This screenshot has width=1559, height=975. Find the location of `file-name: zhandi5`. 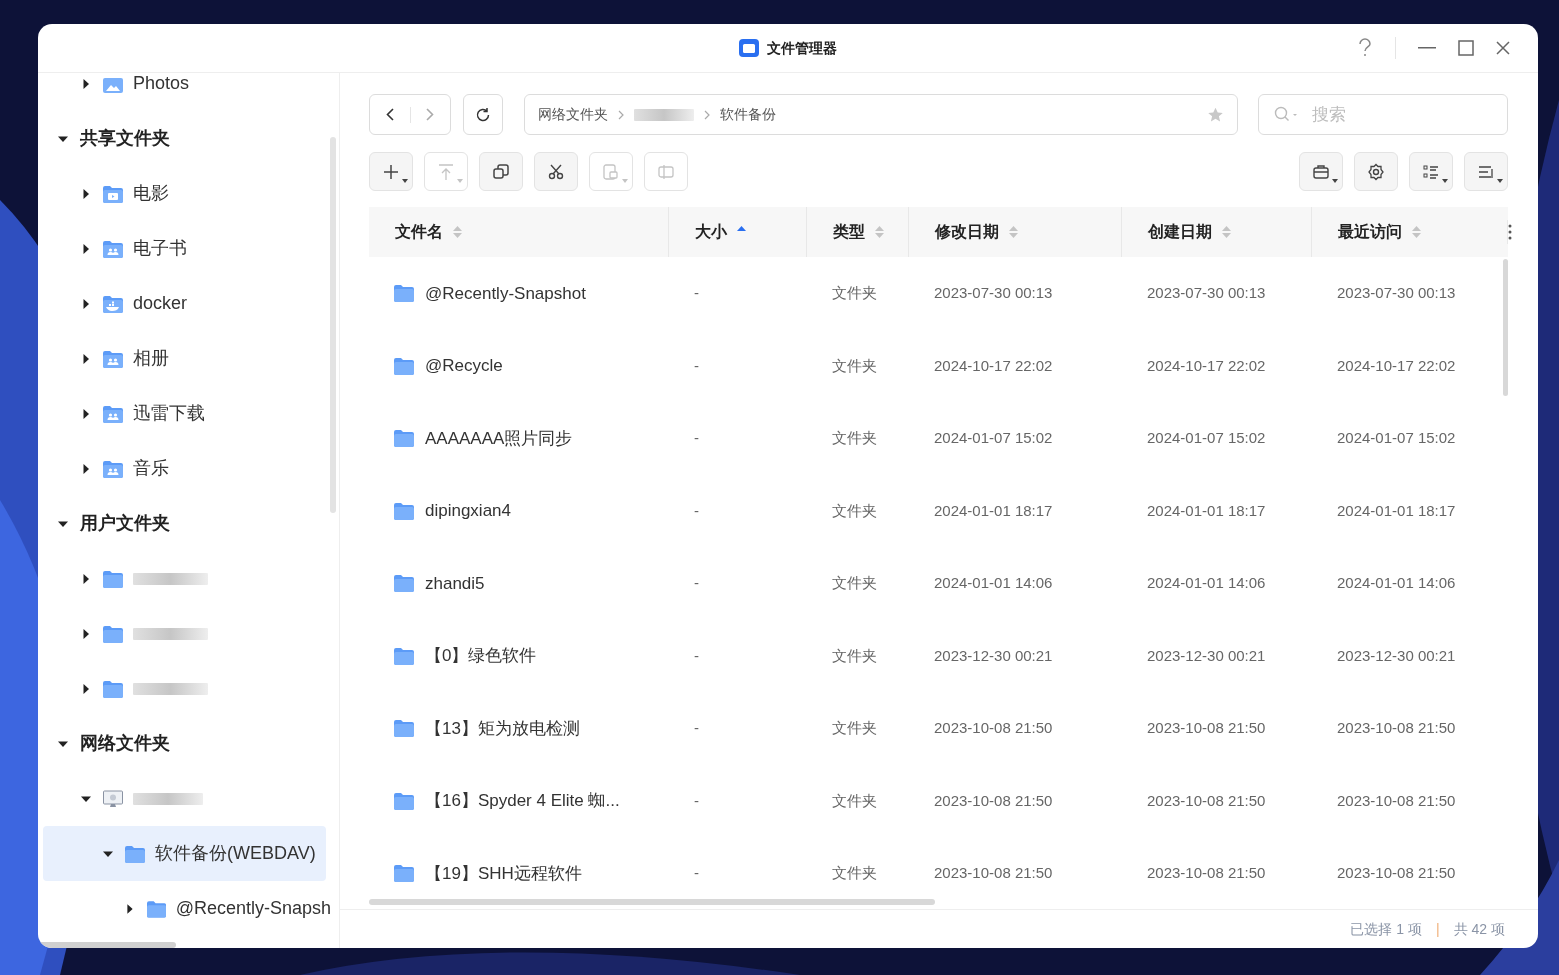

file-name: zhandi5 is located at coordinates (455, 583).